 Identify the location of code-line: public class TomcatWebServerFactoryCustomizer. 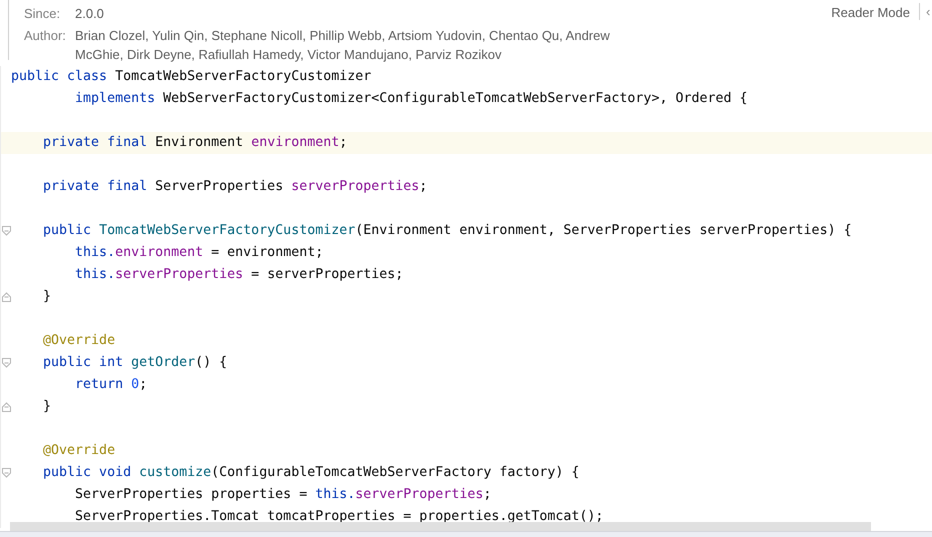
(191, 77).